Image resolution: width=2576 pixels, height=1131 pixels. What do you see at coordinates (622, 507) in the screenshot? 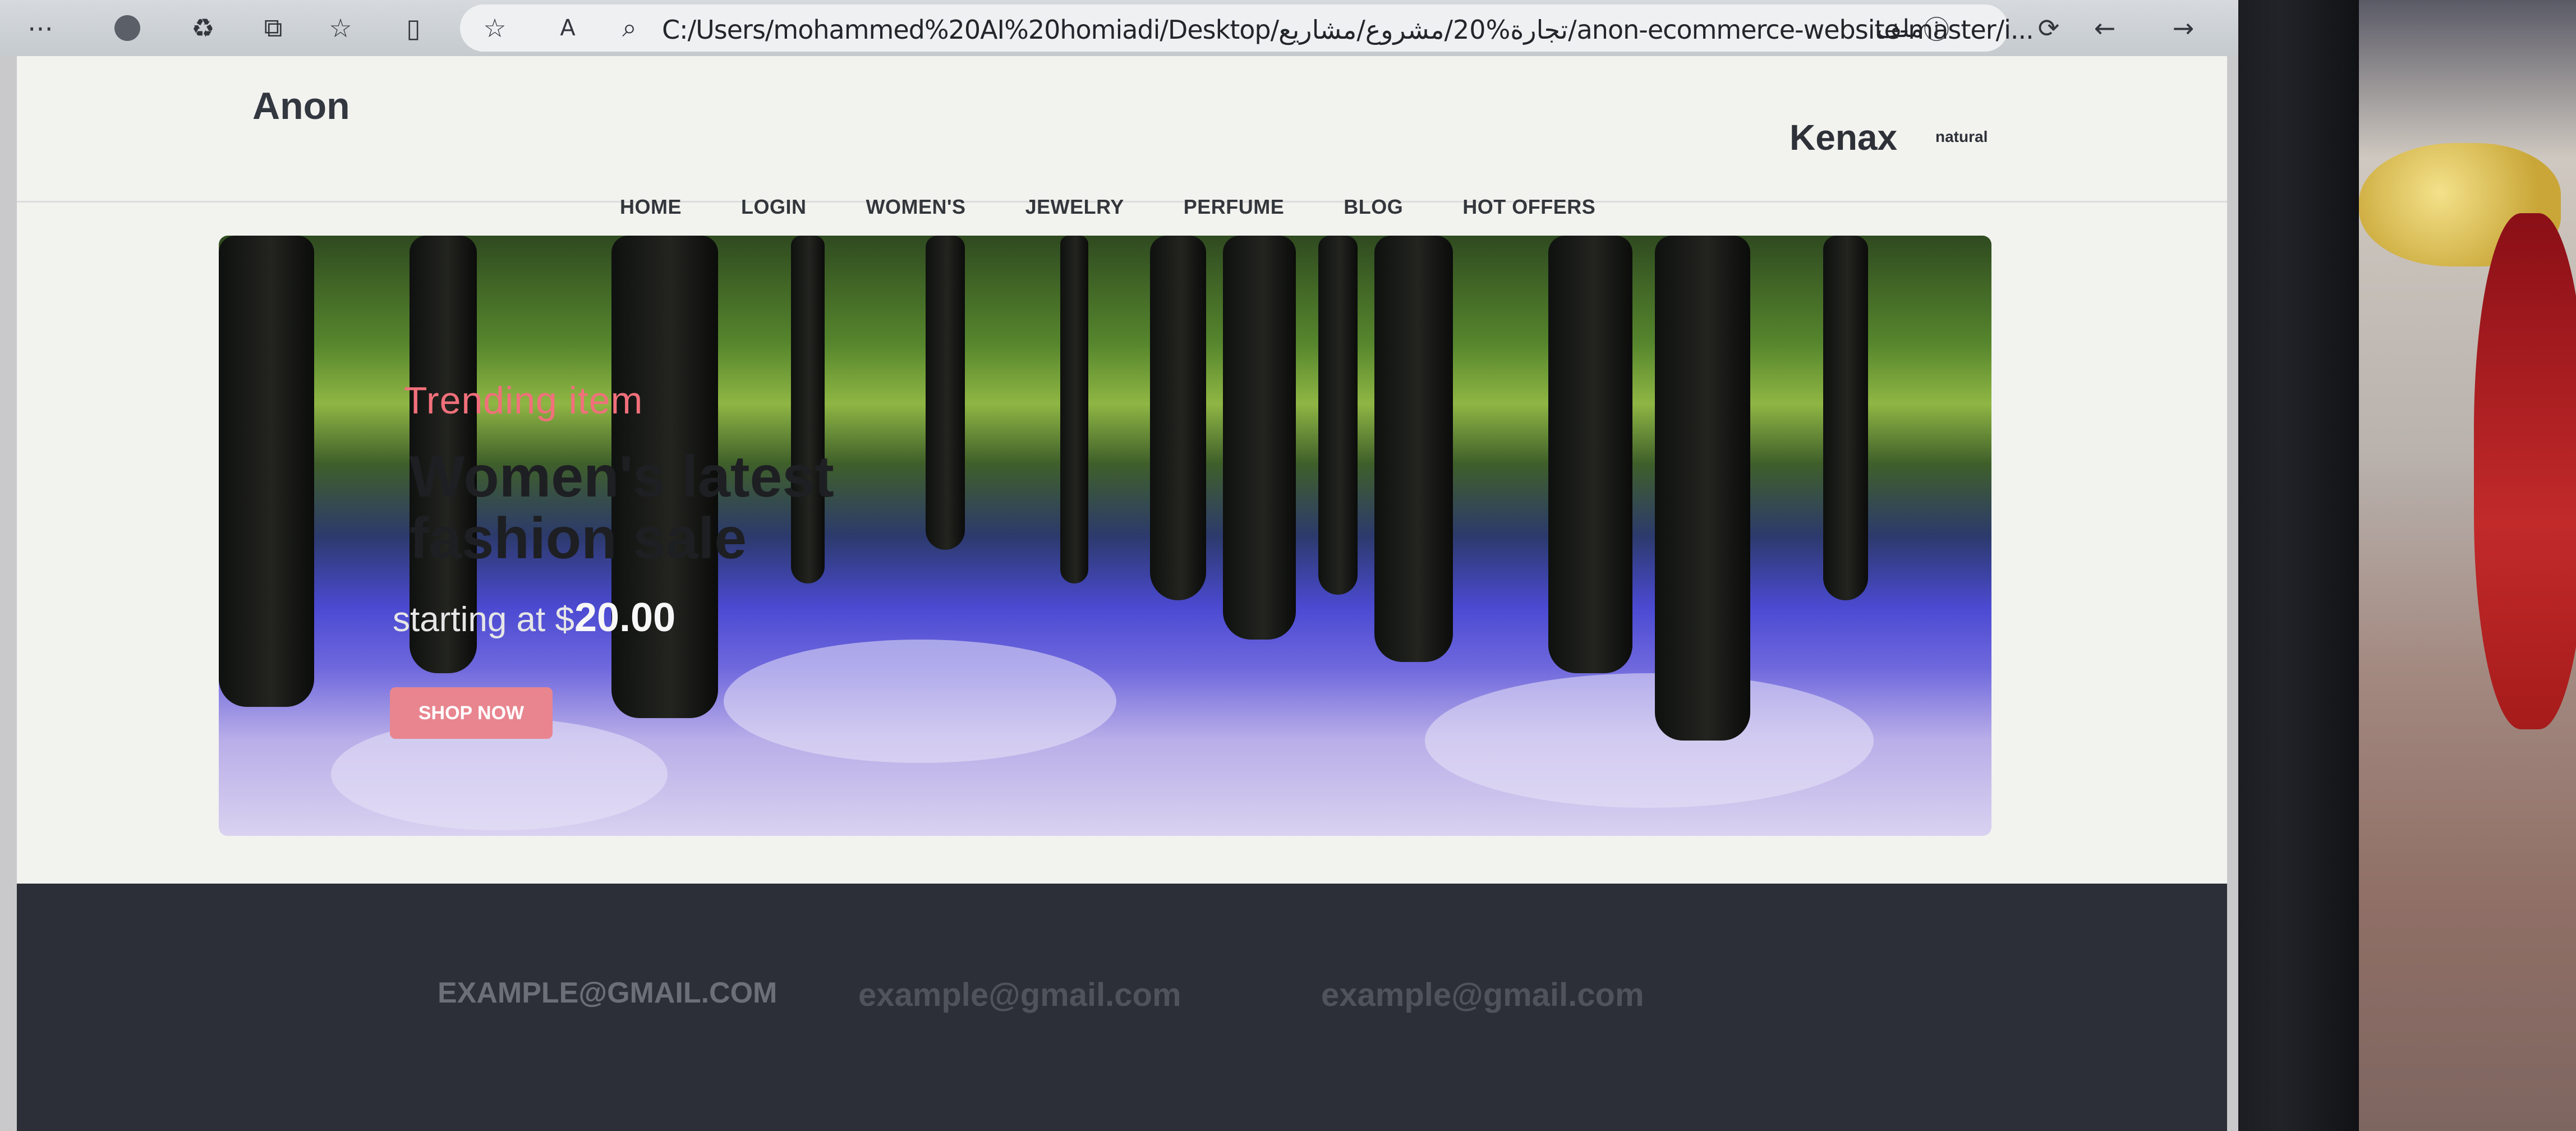
I see `hero-title: Women's latest fashion sale` at bounding box center [622, 507].